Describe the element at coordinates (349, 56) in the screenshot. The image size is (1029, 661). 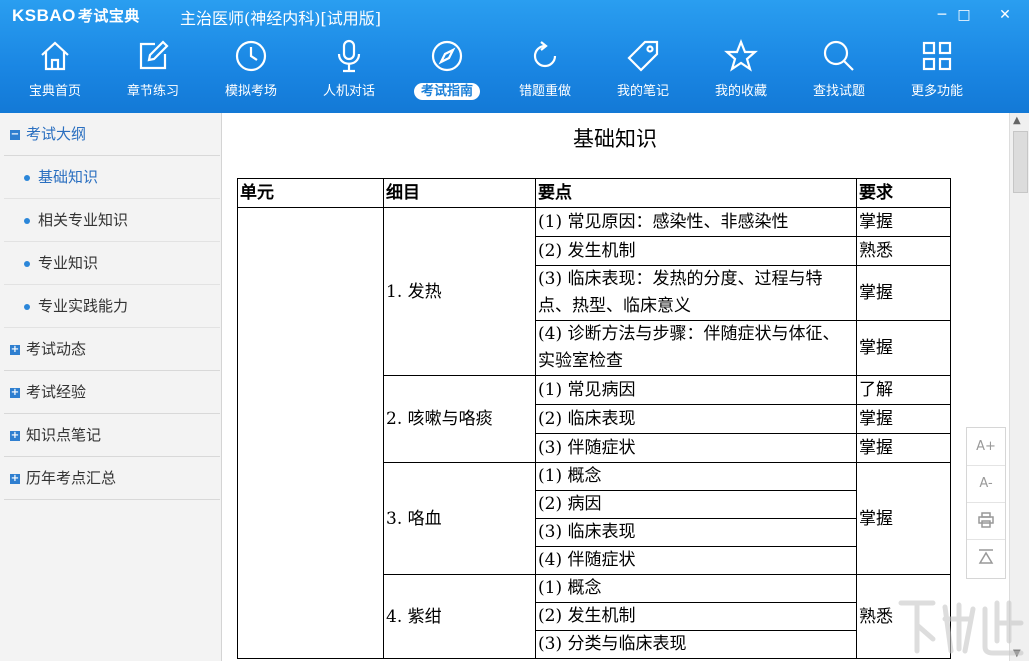
I see `microphone-icon` at that location.